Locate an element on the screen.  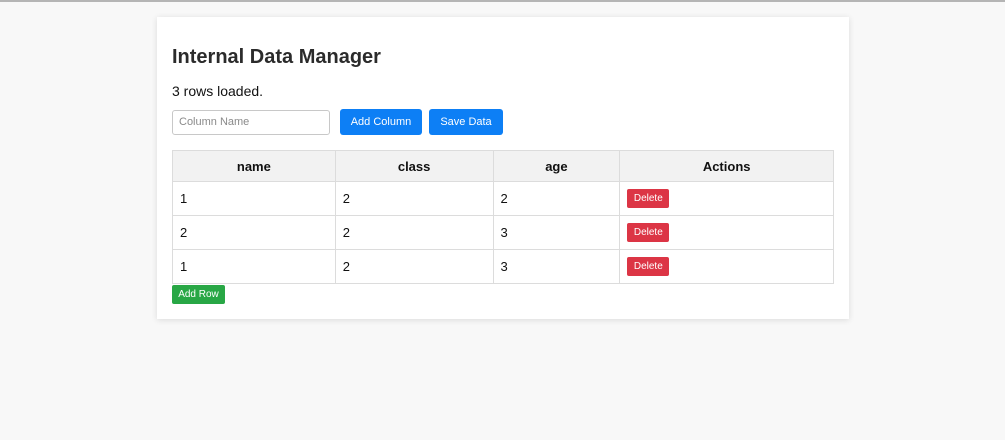
column-header-actions: Actions is located at coordinates (726, 166).